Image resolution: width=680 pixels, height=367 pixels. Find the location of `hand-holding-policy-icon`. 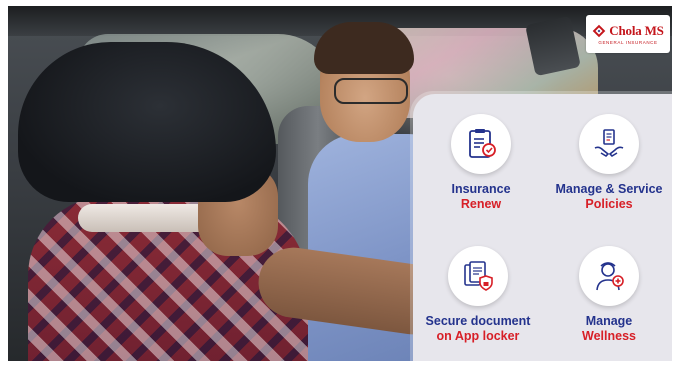

hand-holding-policy-icon is located at coordinates (609, 144).